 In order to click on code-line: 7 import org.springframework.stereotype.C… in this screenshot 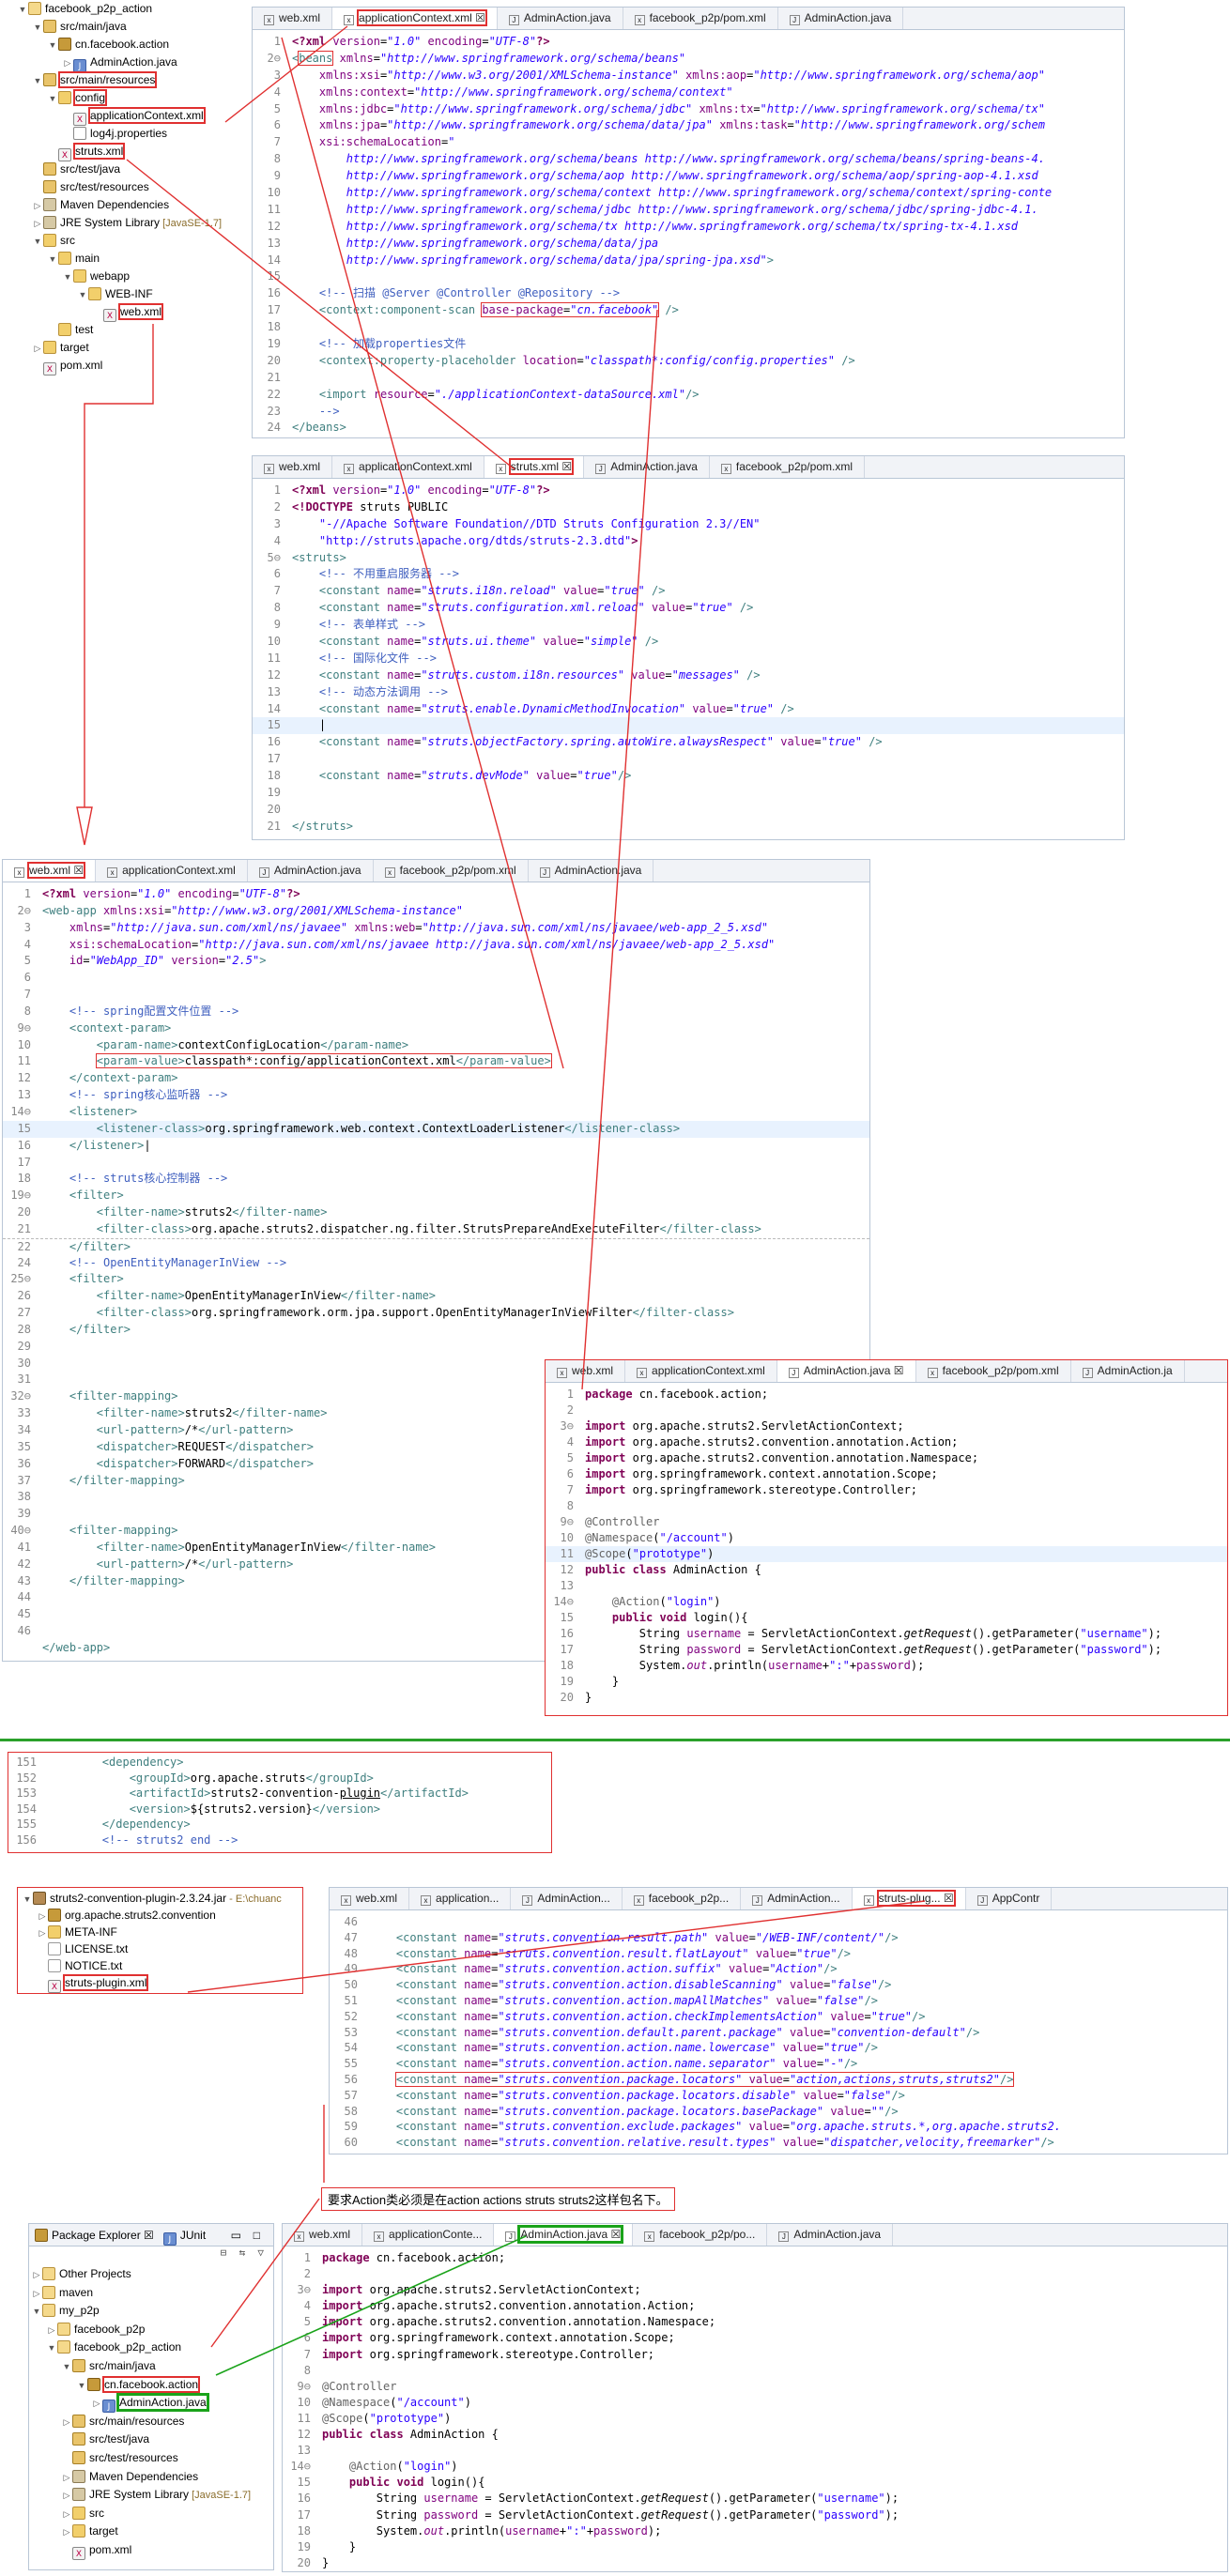, I will do `click(755, 2355)`.